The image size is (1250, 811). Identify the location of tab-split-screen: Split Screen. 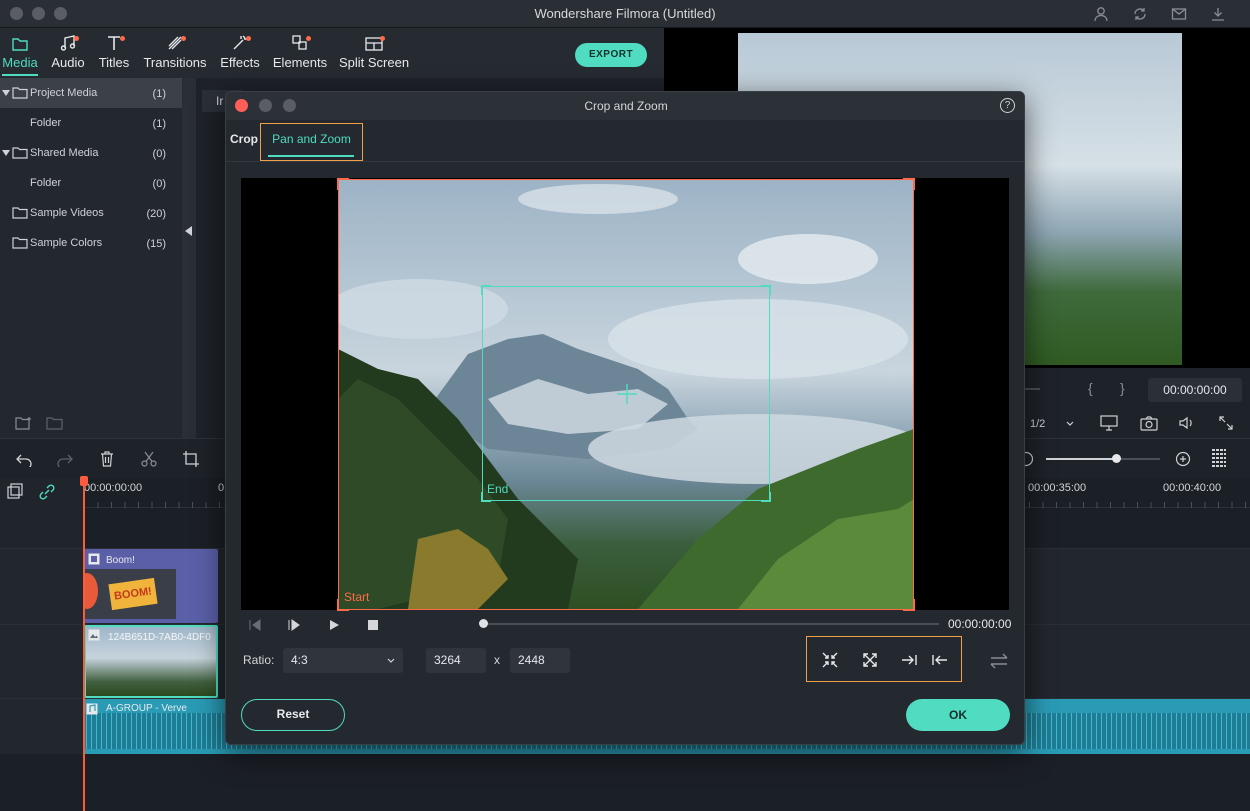
(374, 53).